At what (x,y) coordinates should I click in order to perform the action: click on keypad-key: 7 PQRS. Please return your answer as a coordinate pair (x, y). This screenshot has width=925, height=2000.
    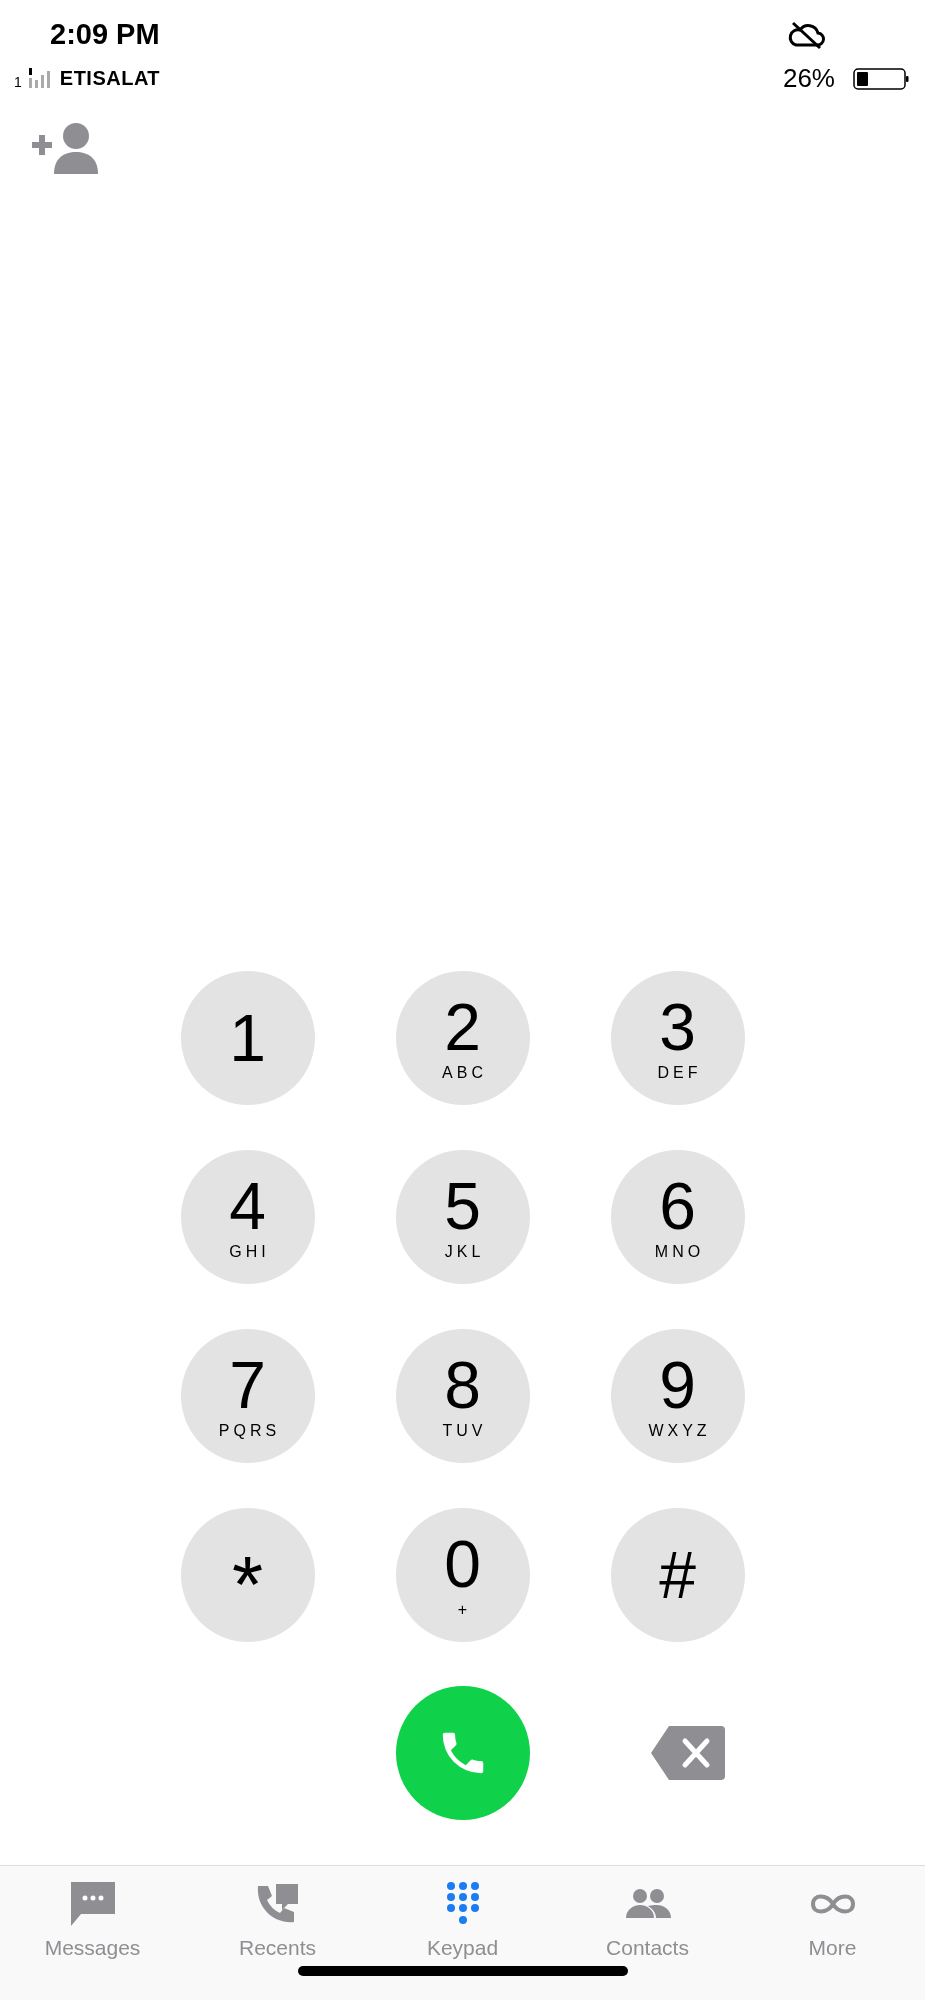
    Looking at the image, I should click on (247, 1396).